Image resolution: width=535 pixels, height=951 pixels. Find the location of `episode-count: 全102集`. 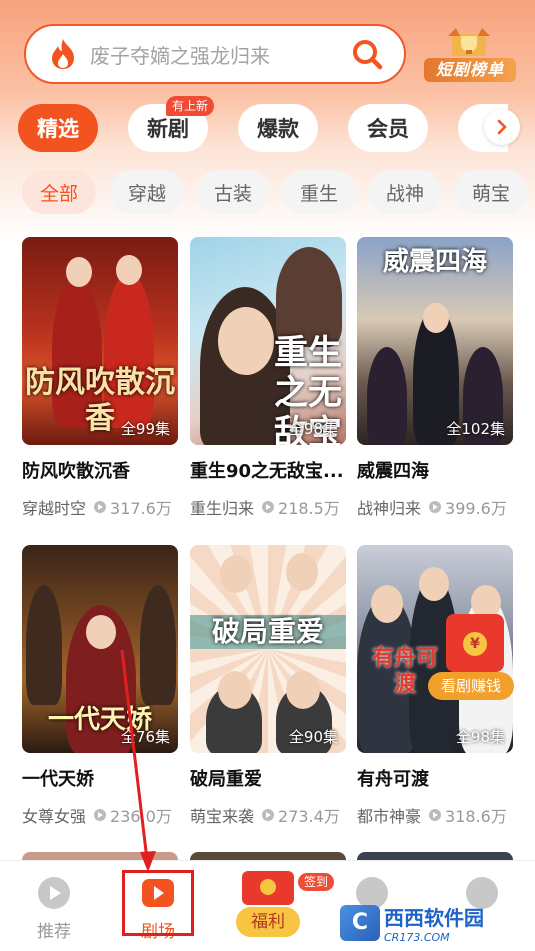

episode-count: 全102集 is located at coordinates (475, 429).